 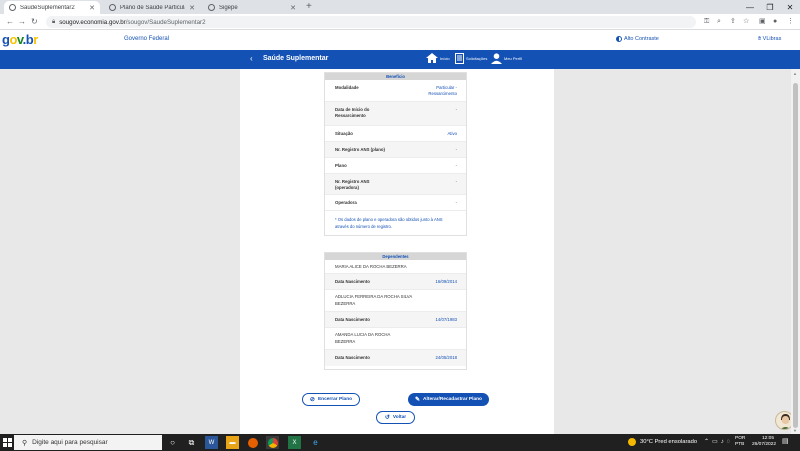 What do you see at coordinates (446, 281) in the screenshot?
I see `data-nascimento-value: 16/09/2014` at bounding box center [446, 281].